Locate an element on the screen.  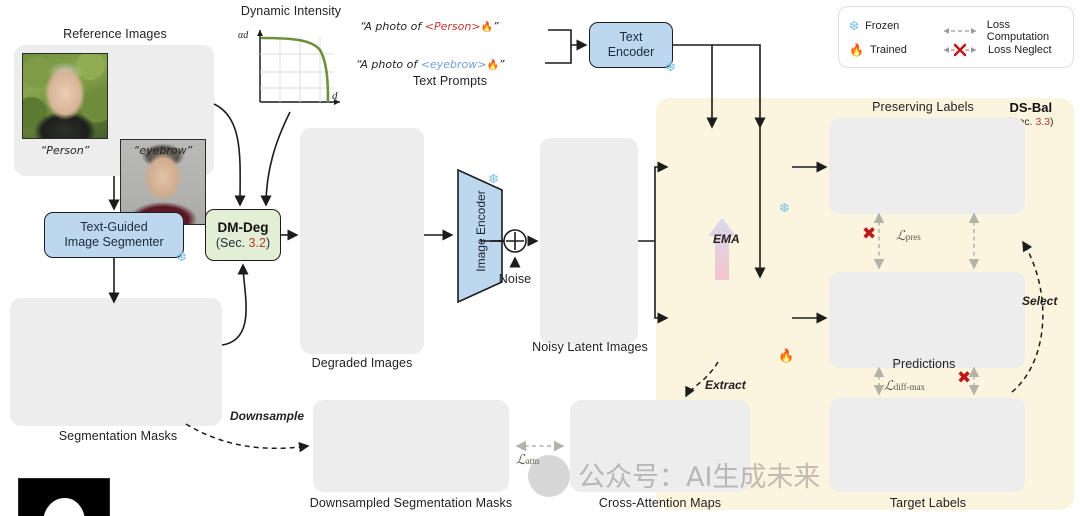
target-labels-group is located at coordinates (927, 445).